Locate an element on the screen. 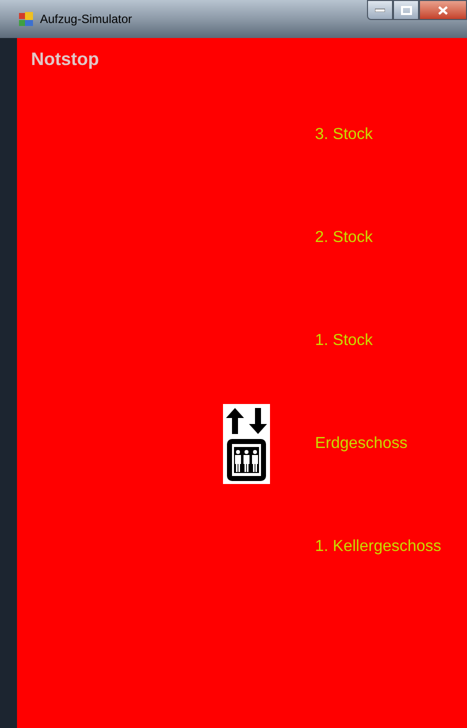 The height and width of the screenshot is (728, 467). emergency-stop-button: Notstop is located at coordinates (65, 59).